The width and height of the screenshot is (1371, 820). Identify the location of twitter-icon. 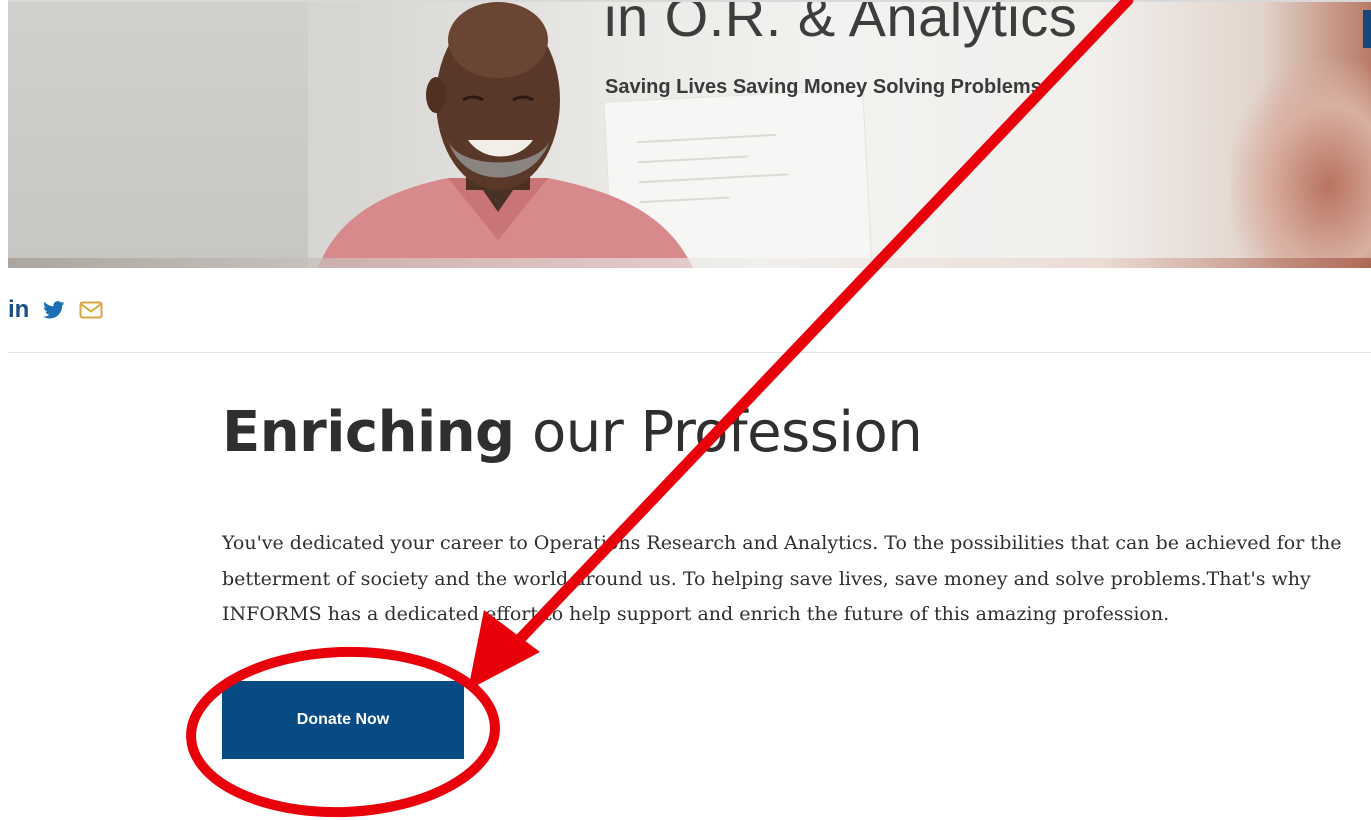
(54, 310).